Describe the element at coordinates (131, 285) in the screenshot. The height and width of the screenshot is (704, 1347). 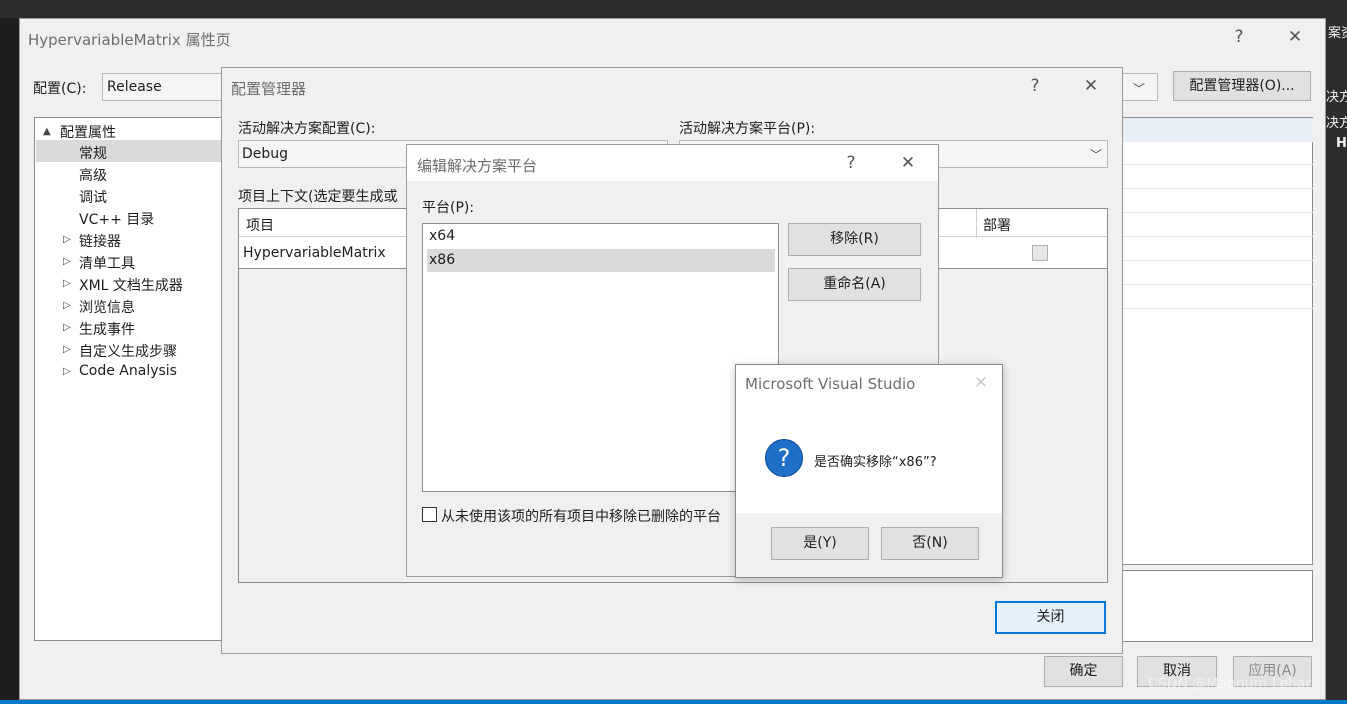
I see `tree-item-xml-doc: XML 文档生成器` at that location.